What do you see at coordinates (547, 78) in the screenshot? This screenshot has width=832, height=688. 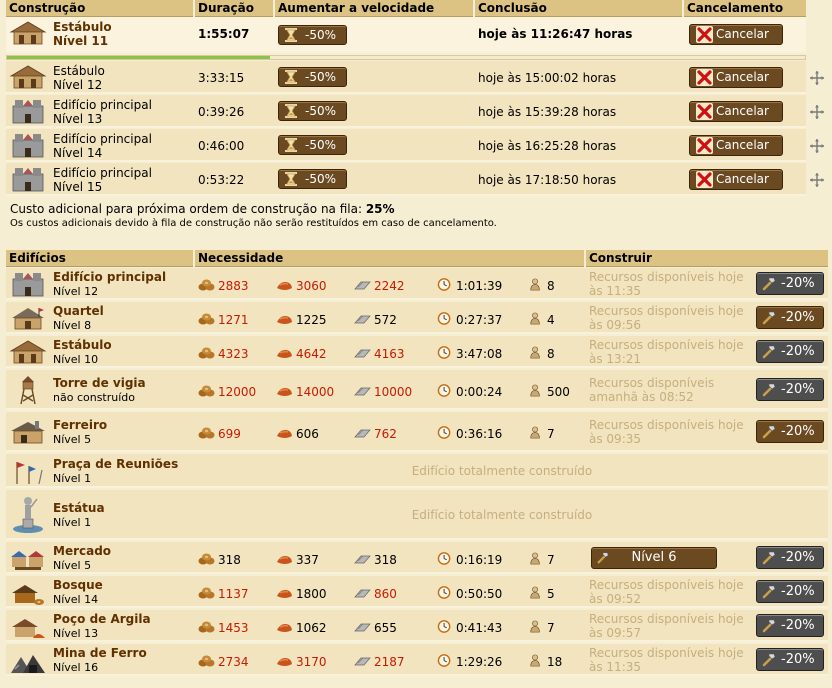 I see `queue-completion: hoje às 15:00:02 horas` at bounding box center [547, 78].